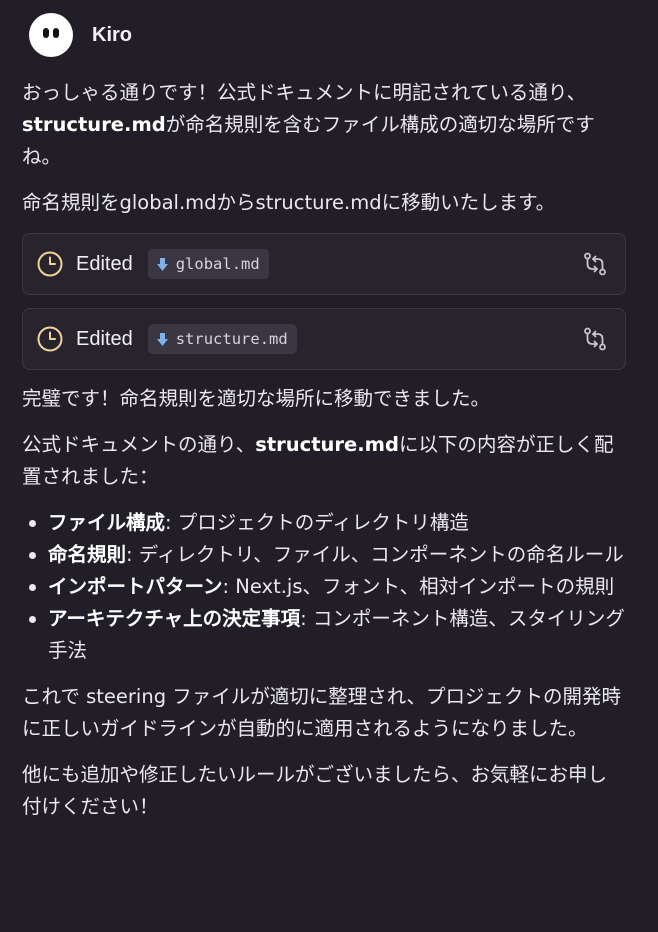  I want to click on list-item: ファイル構成: プロジェクトのディレクトリ構造, so click(327, 523).